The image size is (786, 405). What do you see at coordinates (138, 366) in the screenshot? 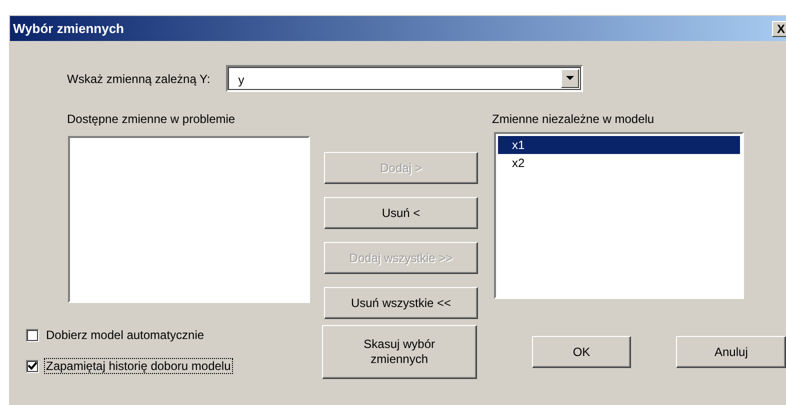
I see `checkbox-label: Zapamiętaj historię doboru modelu` at bounding box center [138, 366].